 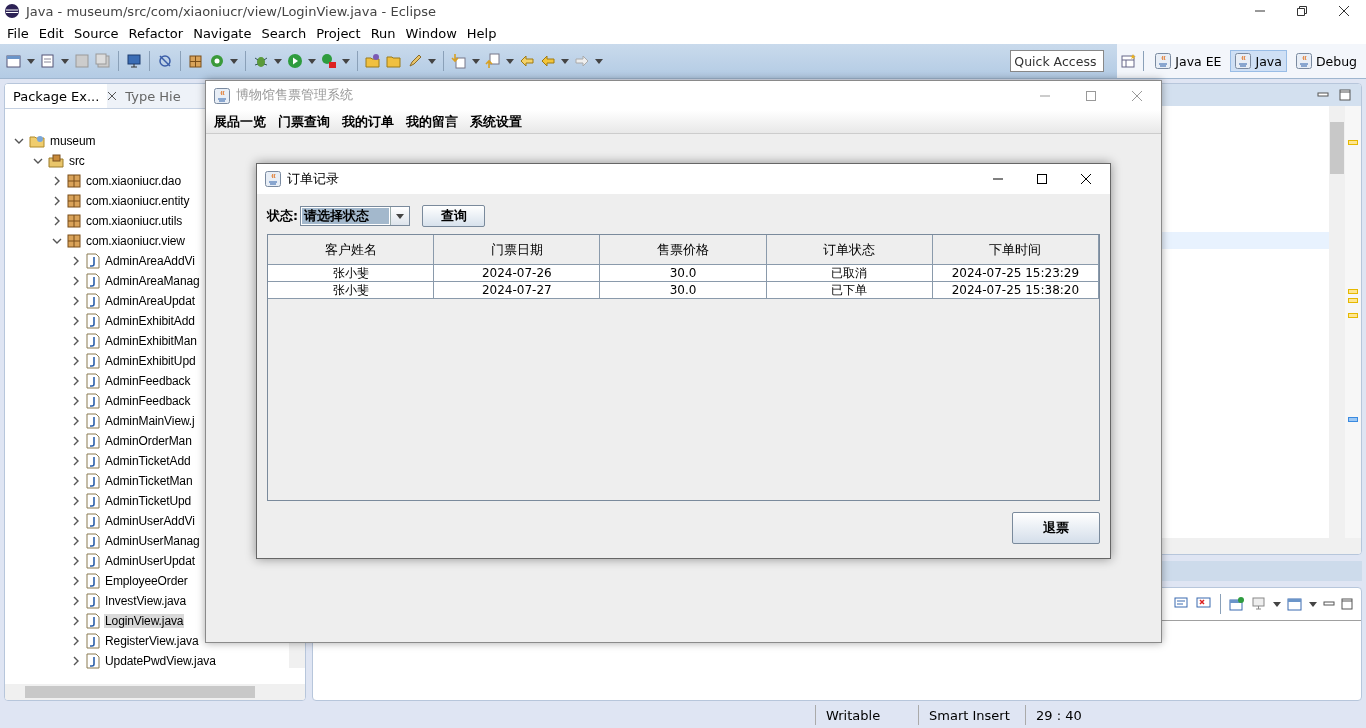 What do you see at coordinates (496, 121) in the screenshot?
I see `menu-item: 系统设置` at bounding box center [496, 121].